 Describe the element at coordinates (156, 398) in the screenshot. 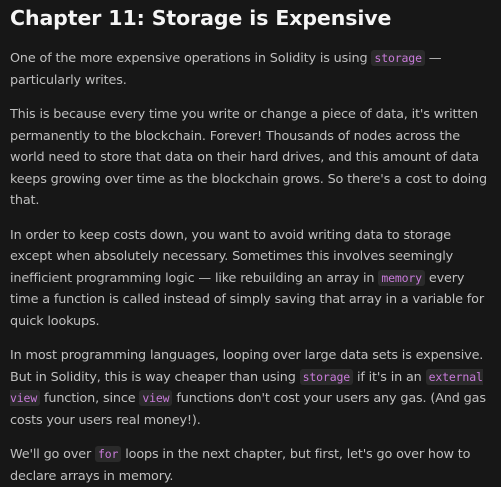

I see `inline-code: view` at that location.